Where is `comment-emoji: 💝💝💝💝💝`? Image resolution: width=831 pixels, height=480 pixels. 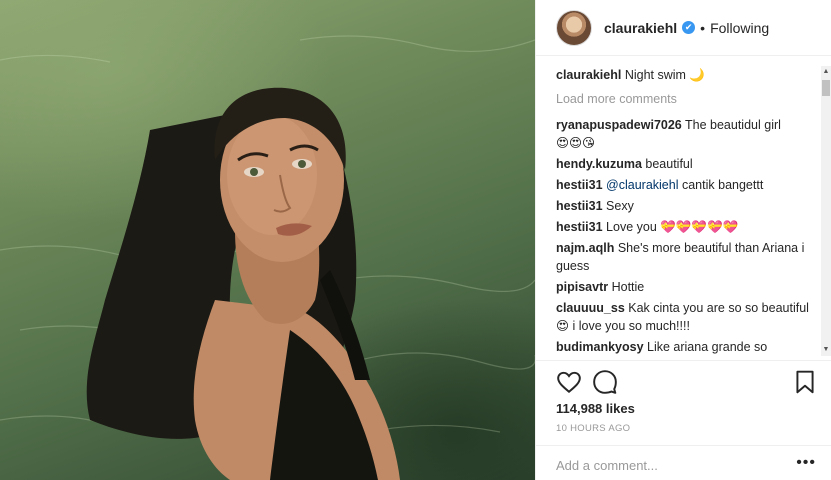 comment-emoji: 💝💝💝💝💝 is located at coordinates (699, 226).